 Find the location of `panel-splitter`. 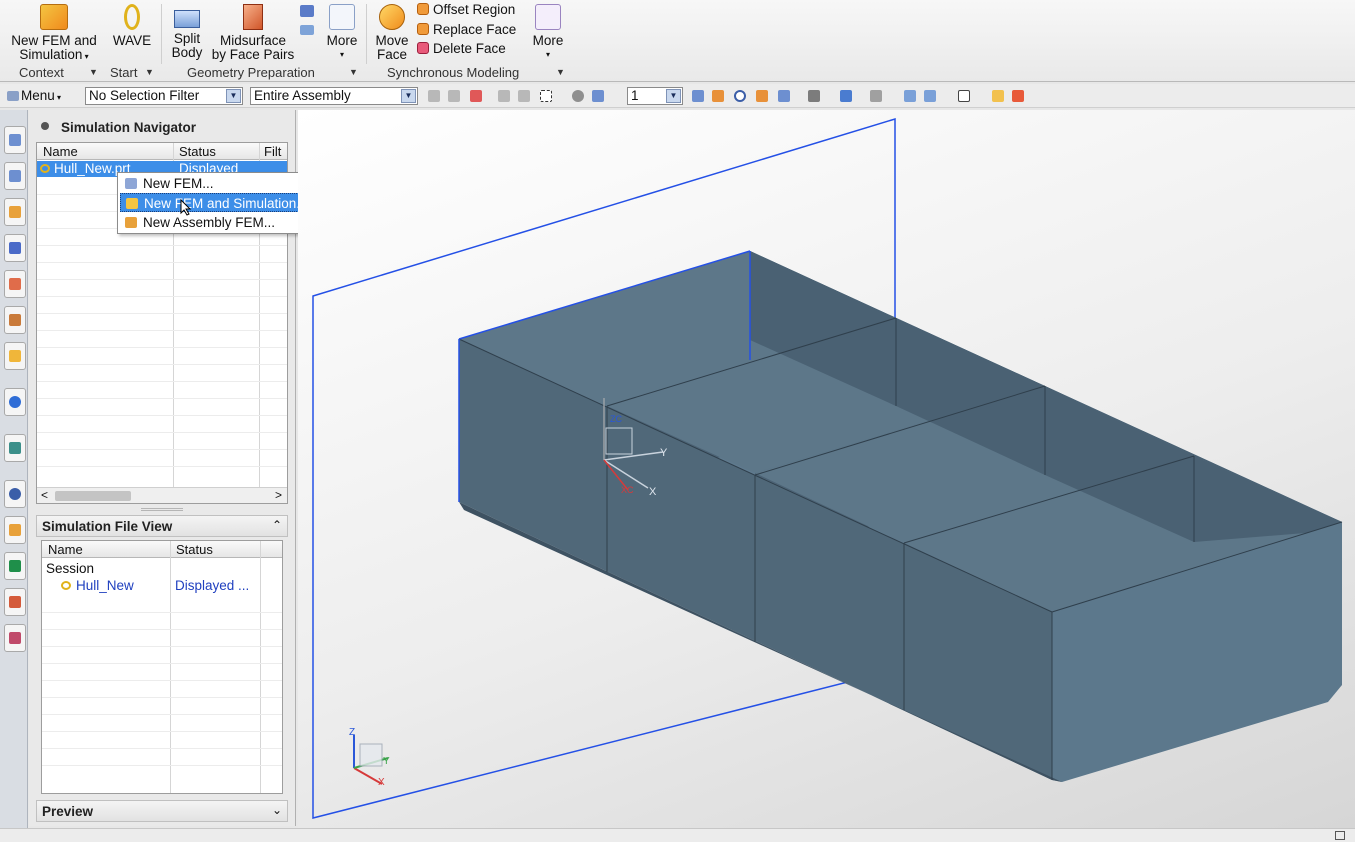

panel-splitter is located at coordinates (162, 509).